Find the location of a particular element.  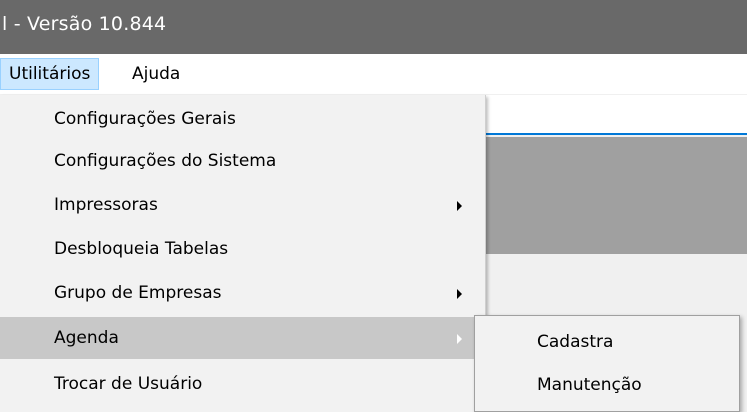

menu-item-label: Agenda is located at coordinates (86, 338).